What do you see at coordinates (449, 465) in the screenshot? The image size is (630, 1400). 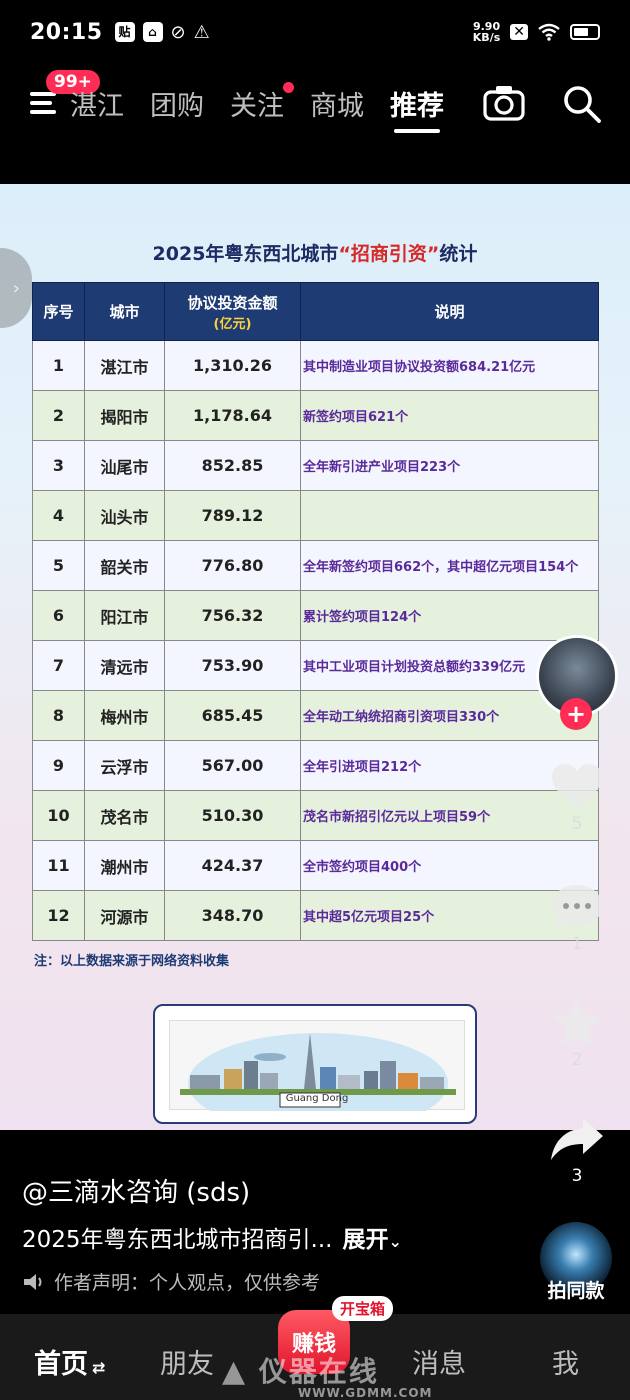 I see `cell-note: 全年新引进产业项目223个` at bounding box center [449, 465].